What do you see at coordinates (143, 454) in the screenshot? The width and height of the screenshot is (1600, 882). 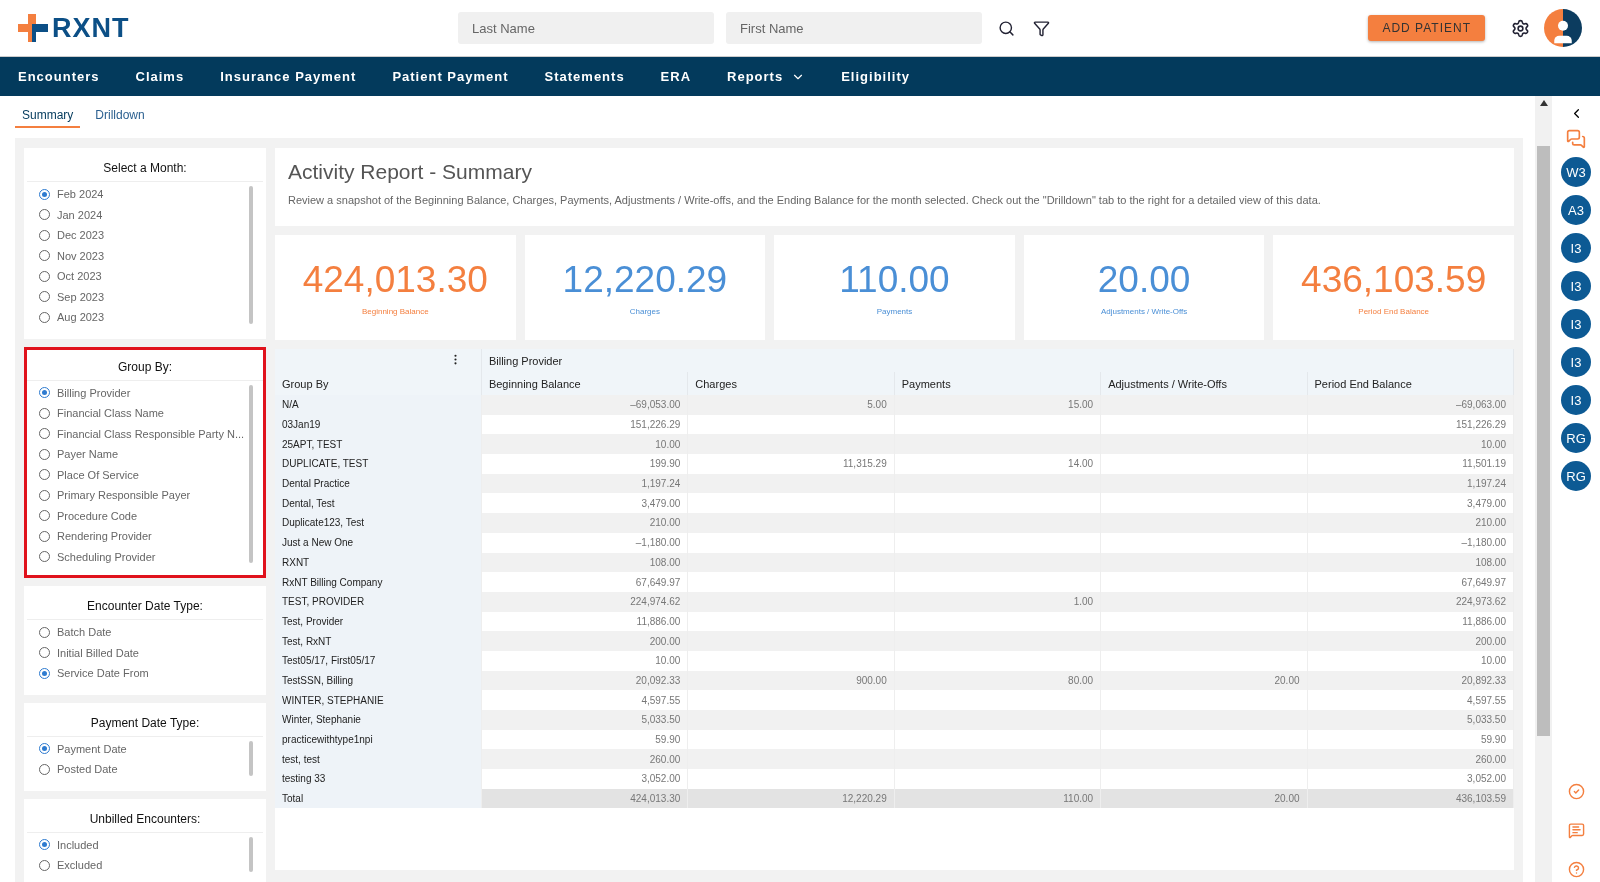 I see `radio-option: Payer Name` at bounding box center [143, 454].